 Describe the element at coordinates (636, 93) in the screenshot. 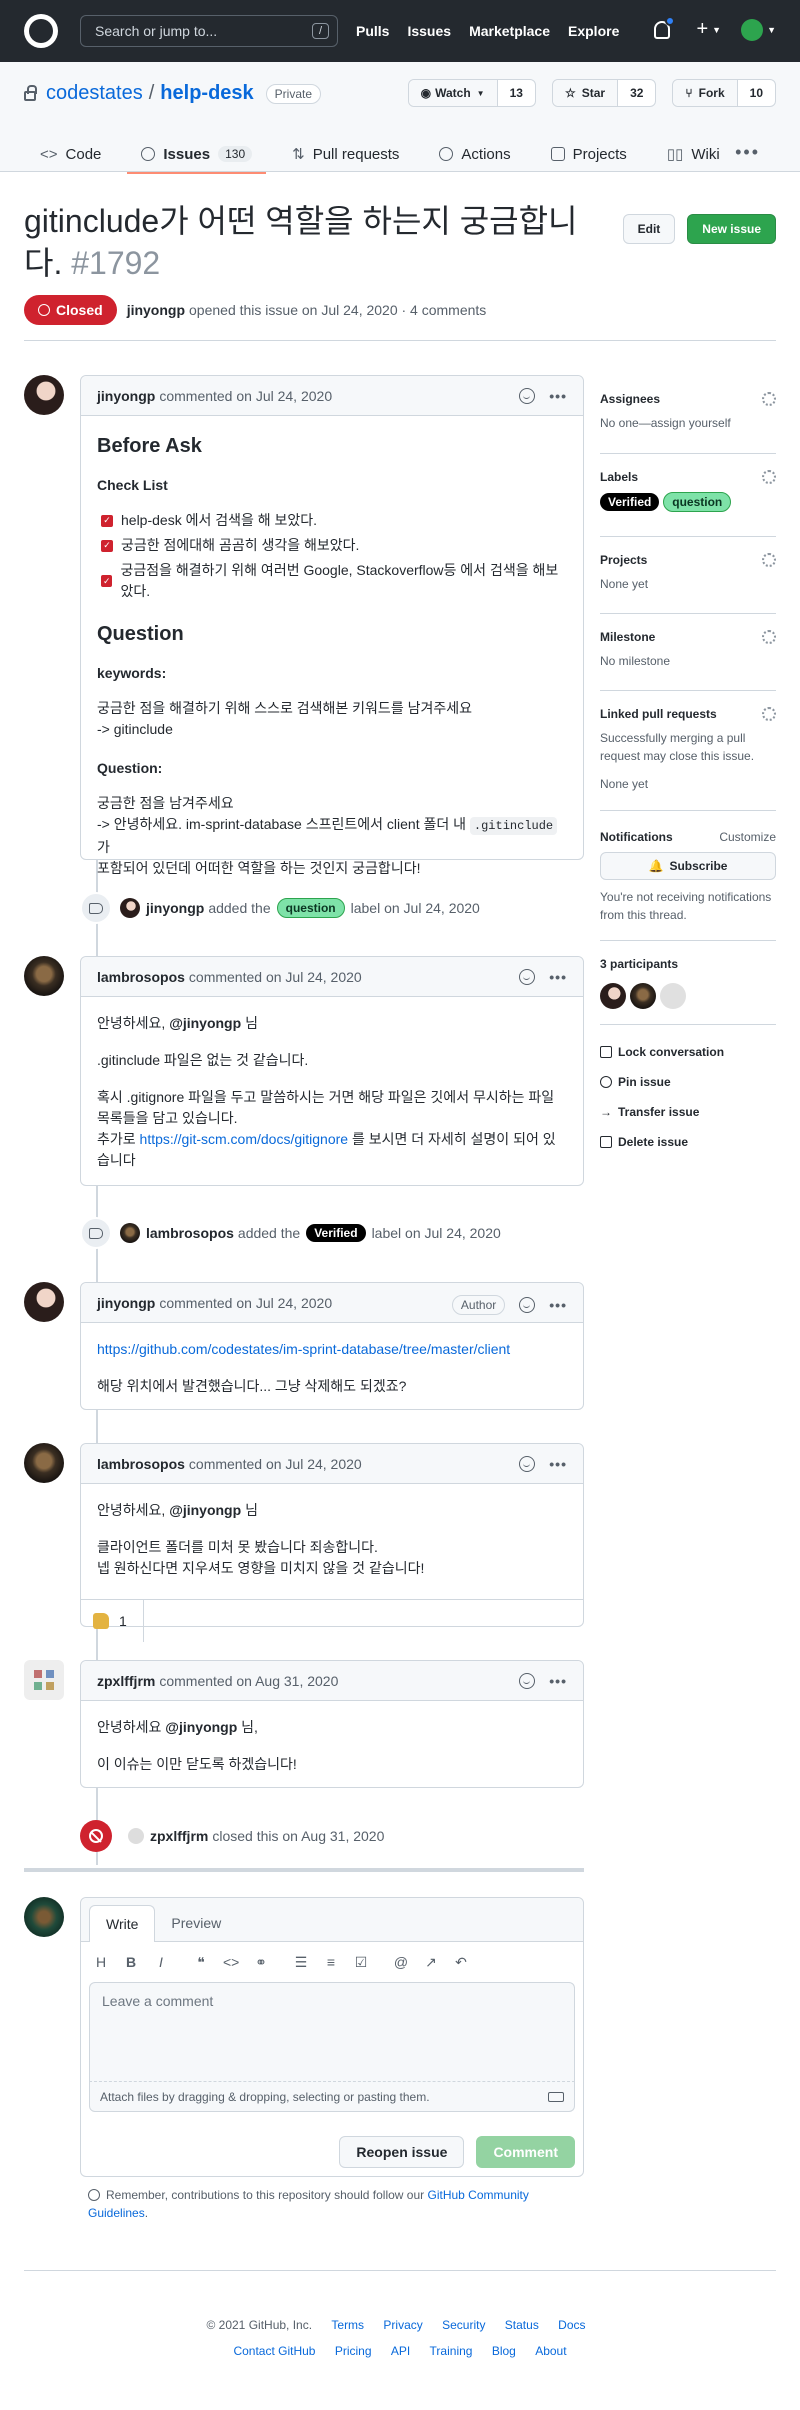

I see `star-count: 32` at that location.